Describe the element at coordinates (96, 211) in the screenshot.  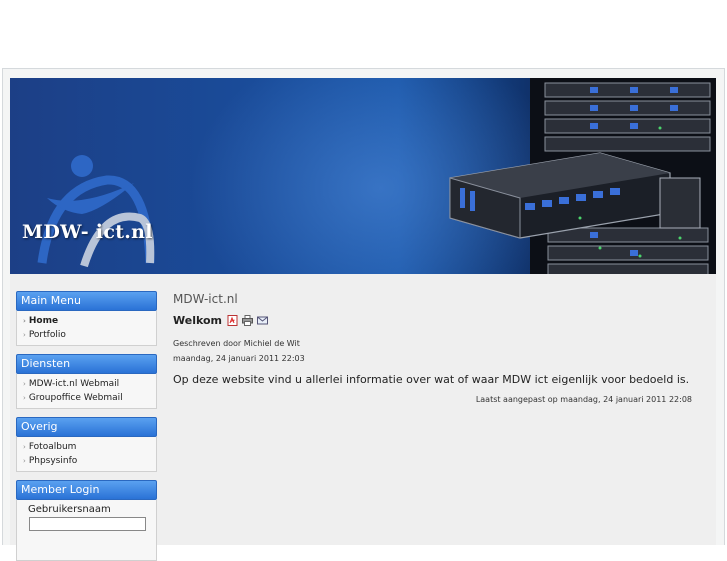
I see `logo-figure-icon` at that location.